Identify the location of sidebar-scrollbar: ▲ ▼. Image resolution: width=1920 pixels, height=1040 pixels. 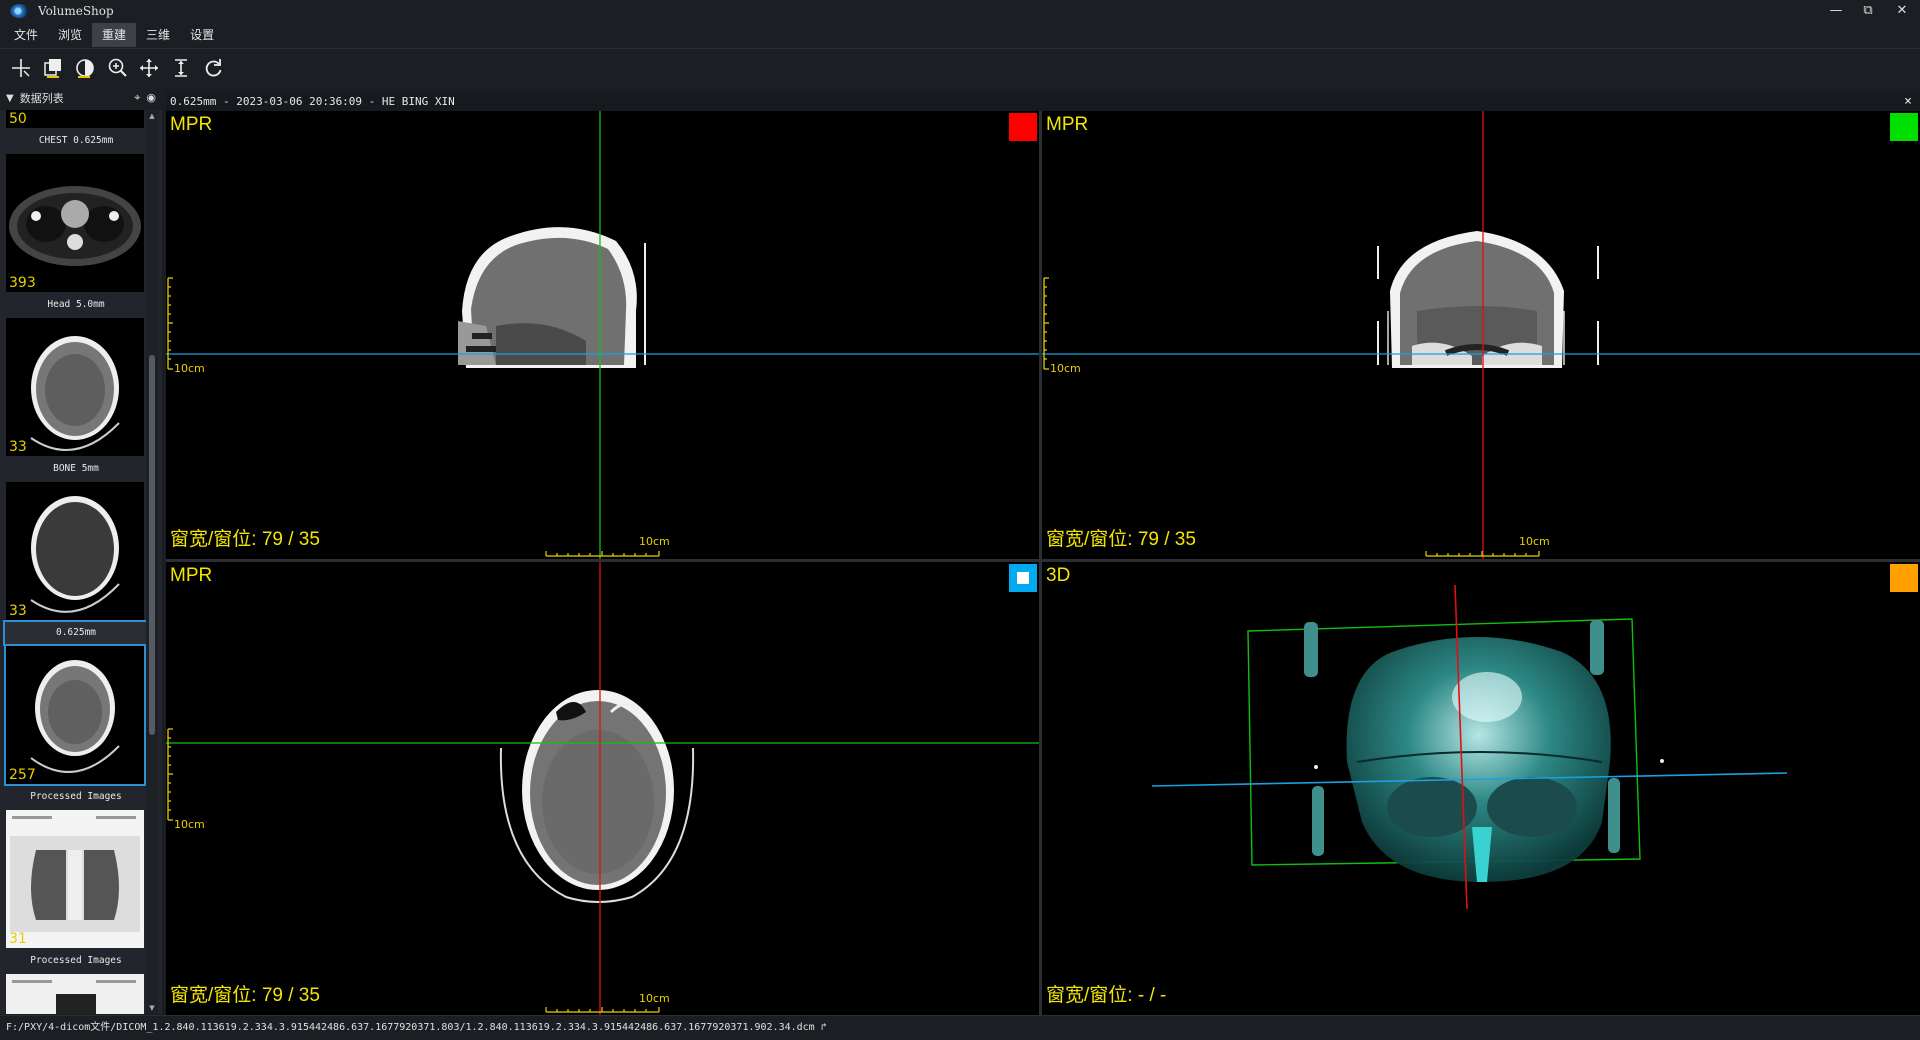
(152, 562).